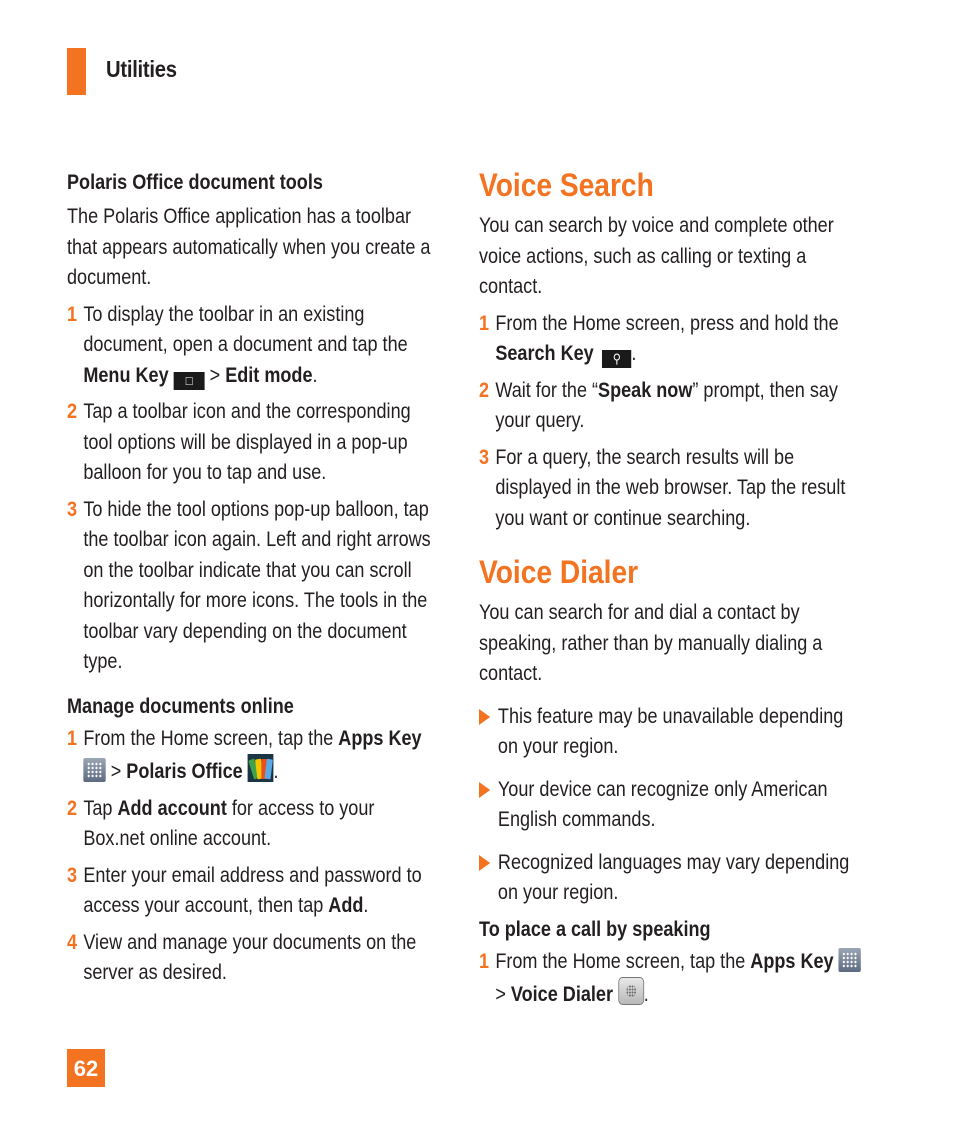 This screenshot has height=1145, width=954. Describe the element at coordinates (180, 706) in the screenshot. I see `manage-online-heading: Manage documents online` at that location.